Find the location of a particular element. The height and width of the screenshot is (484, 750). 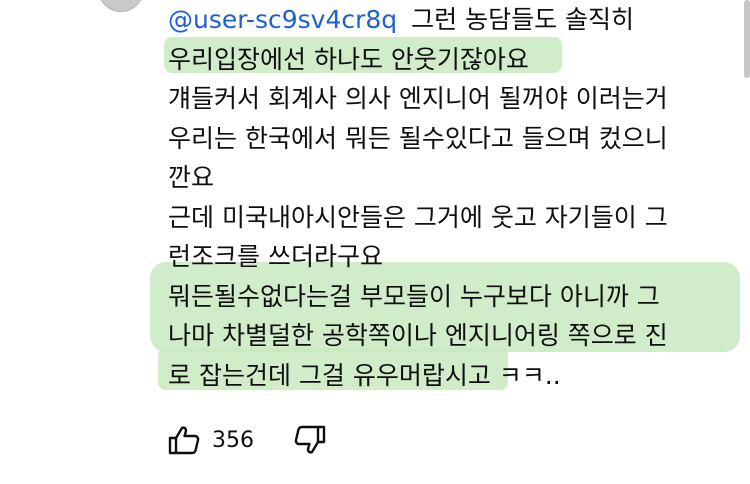

avatar is located at coordinates (121, 6).